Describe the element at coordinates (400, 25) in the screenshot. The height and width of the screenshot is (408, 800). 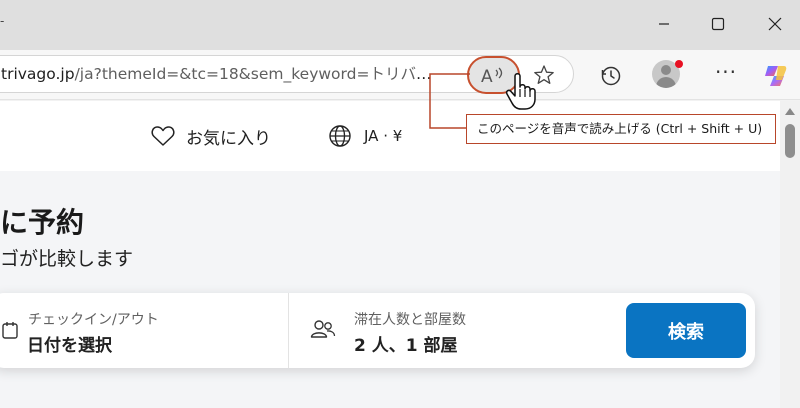
I see `title-bar: ‐` at that location.